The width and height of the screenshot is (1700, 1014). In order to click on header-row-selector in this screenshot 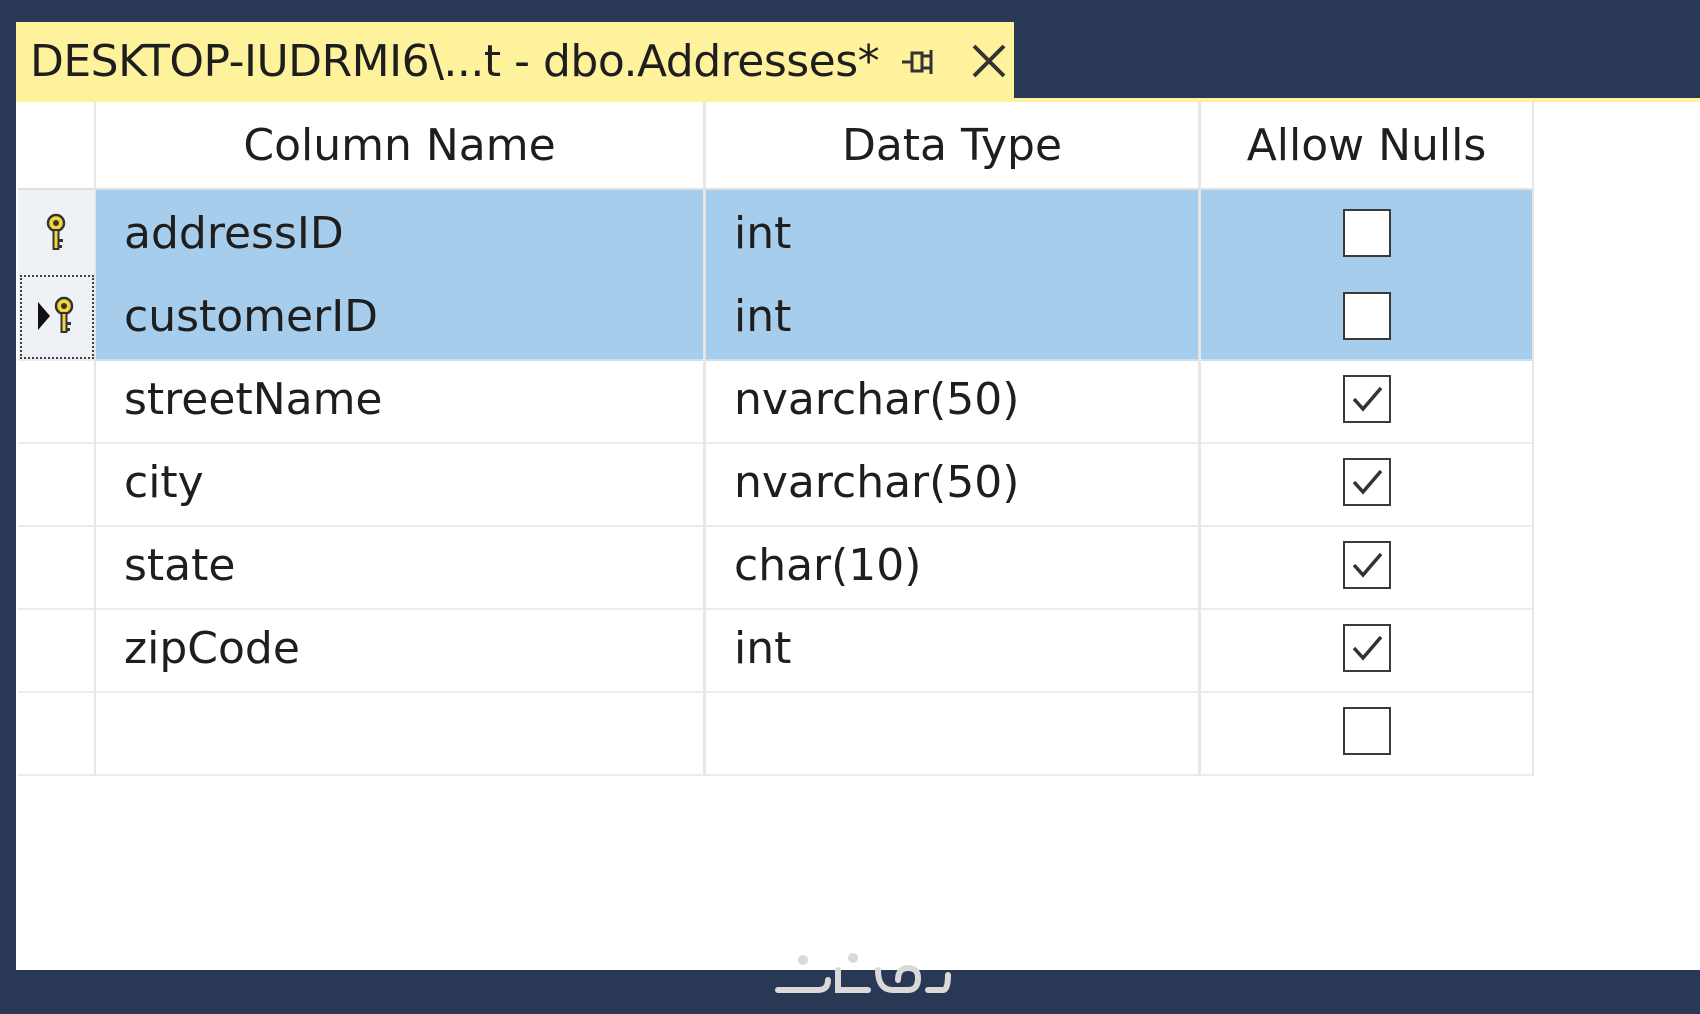, I will do `click(57, 146)`.